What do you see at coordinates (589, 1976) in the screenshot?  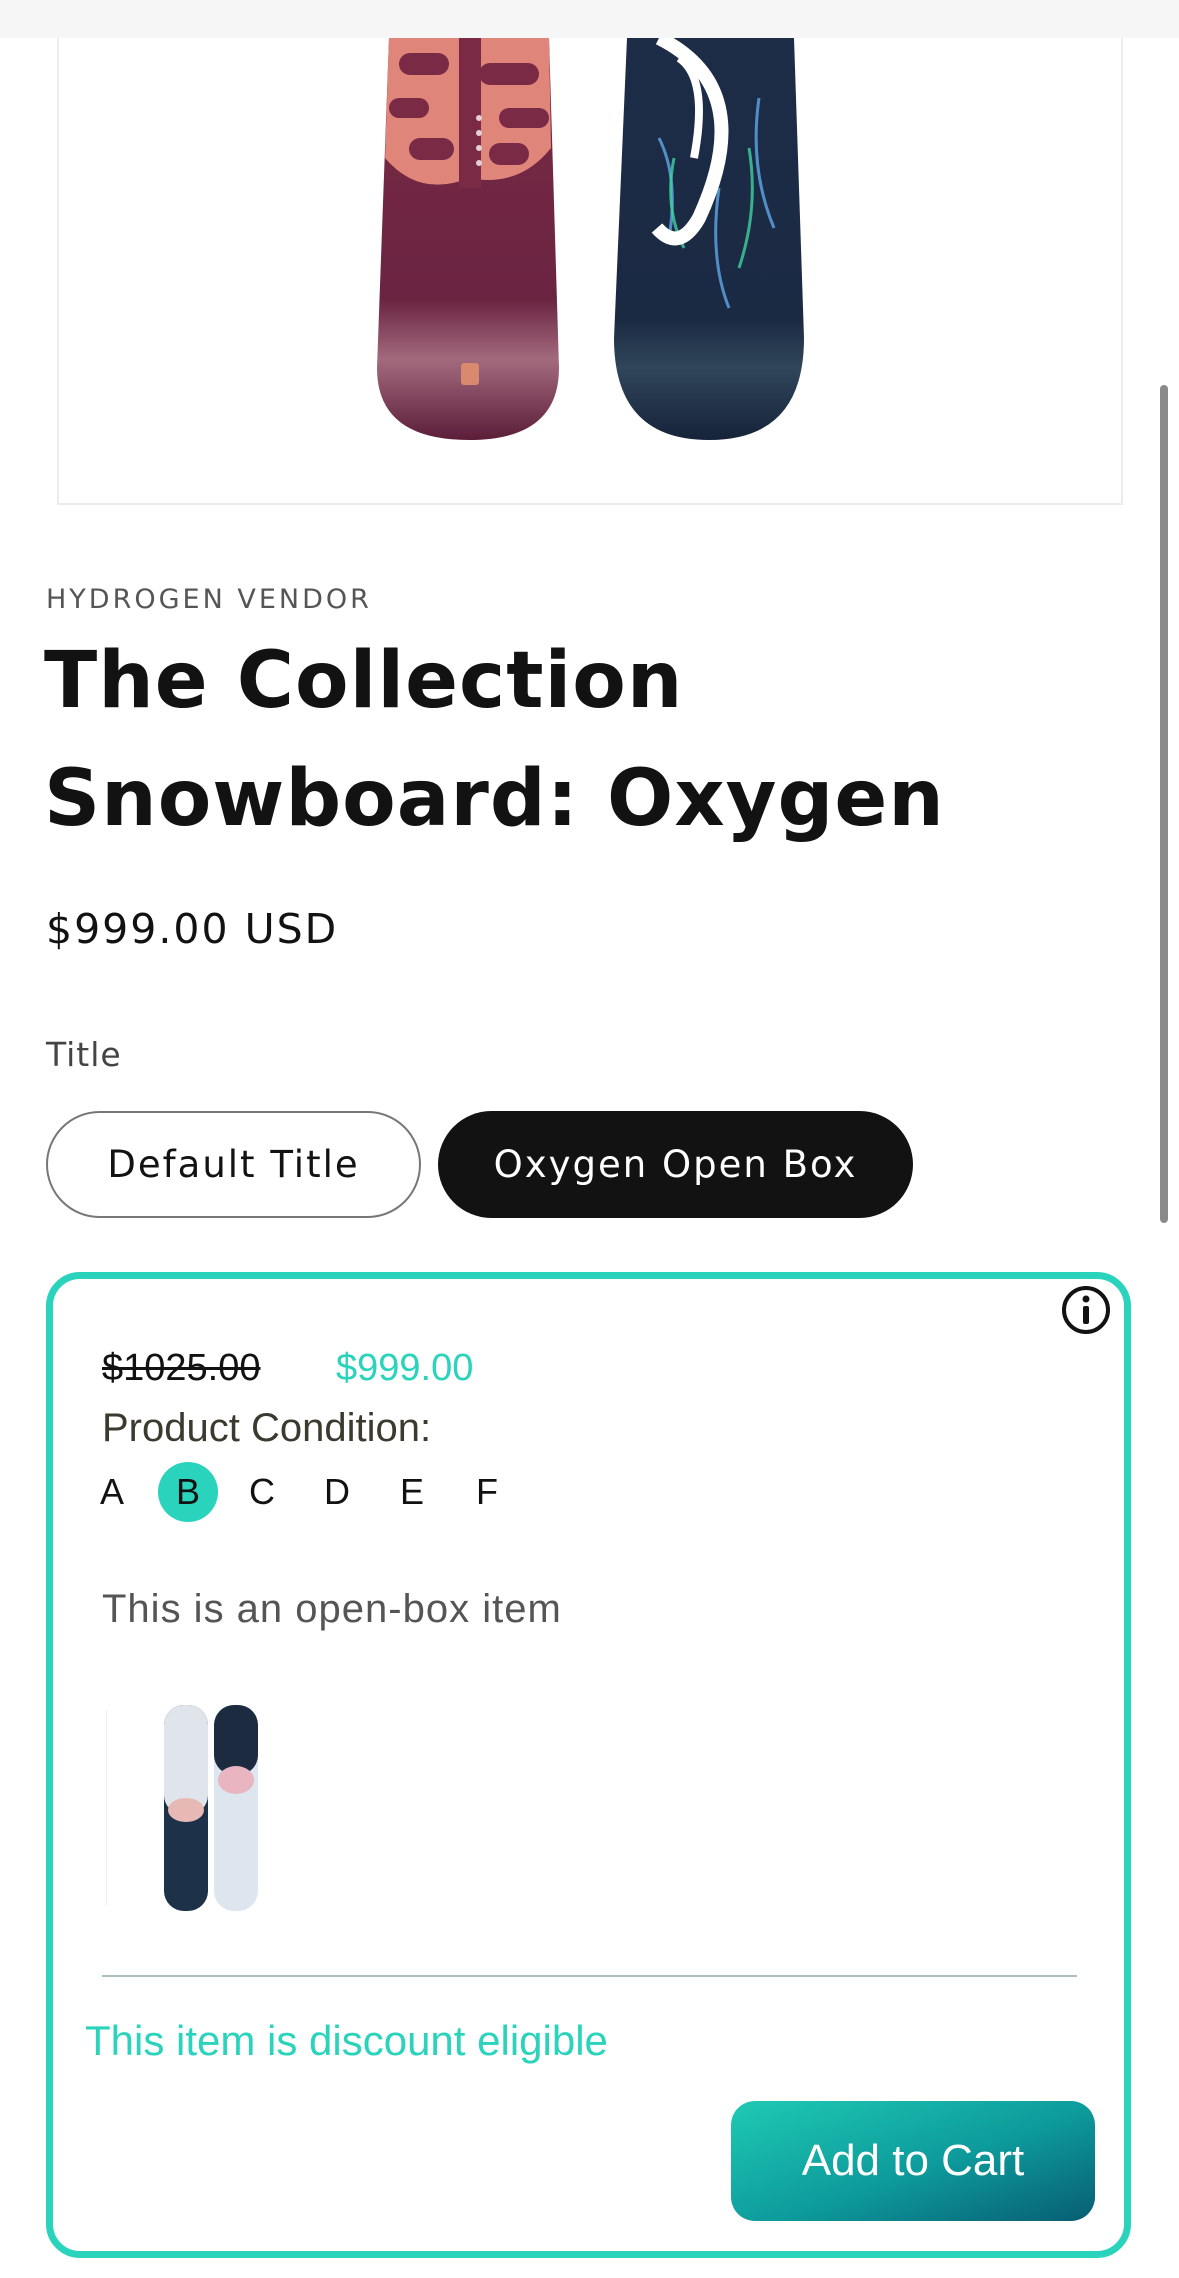 I see `widget-divider` at bounding box center [589, 1976].